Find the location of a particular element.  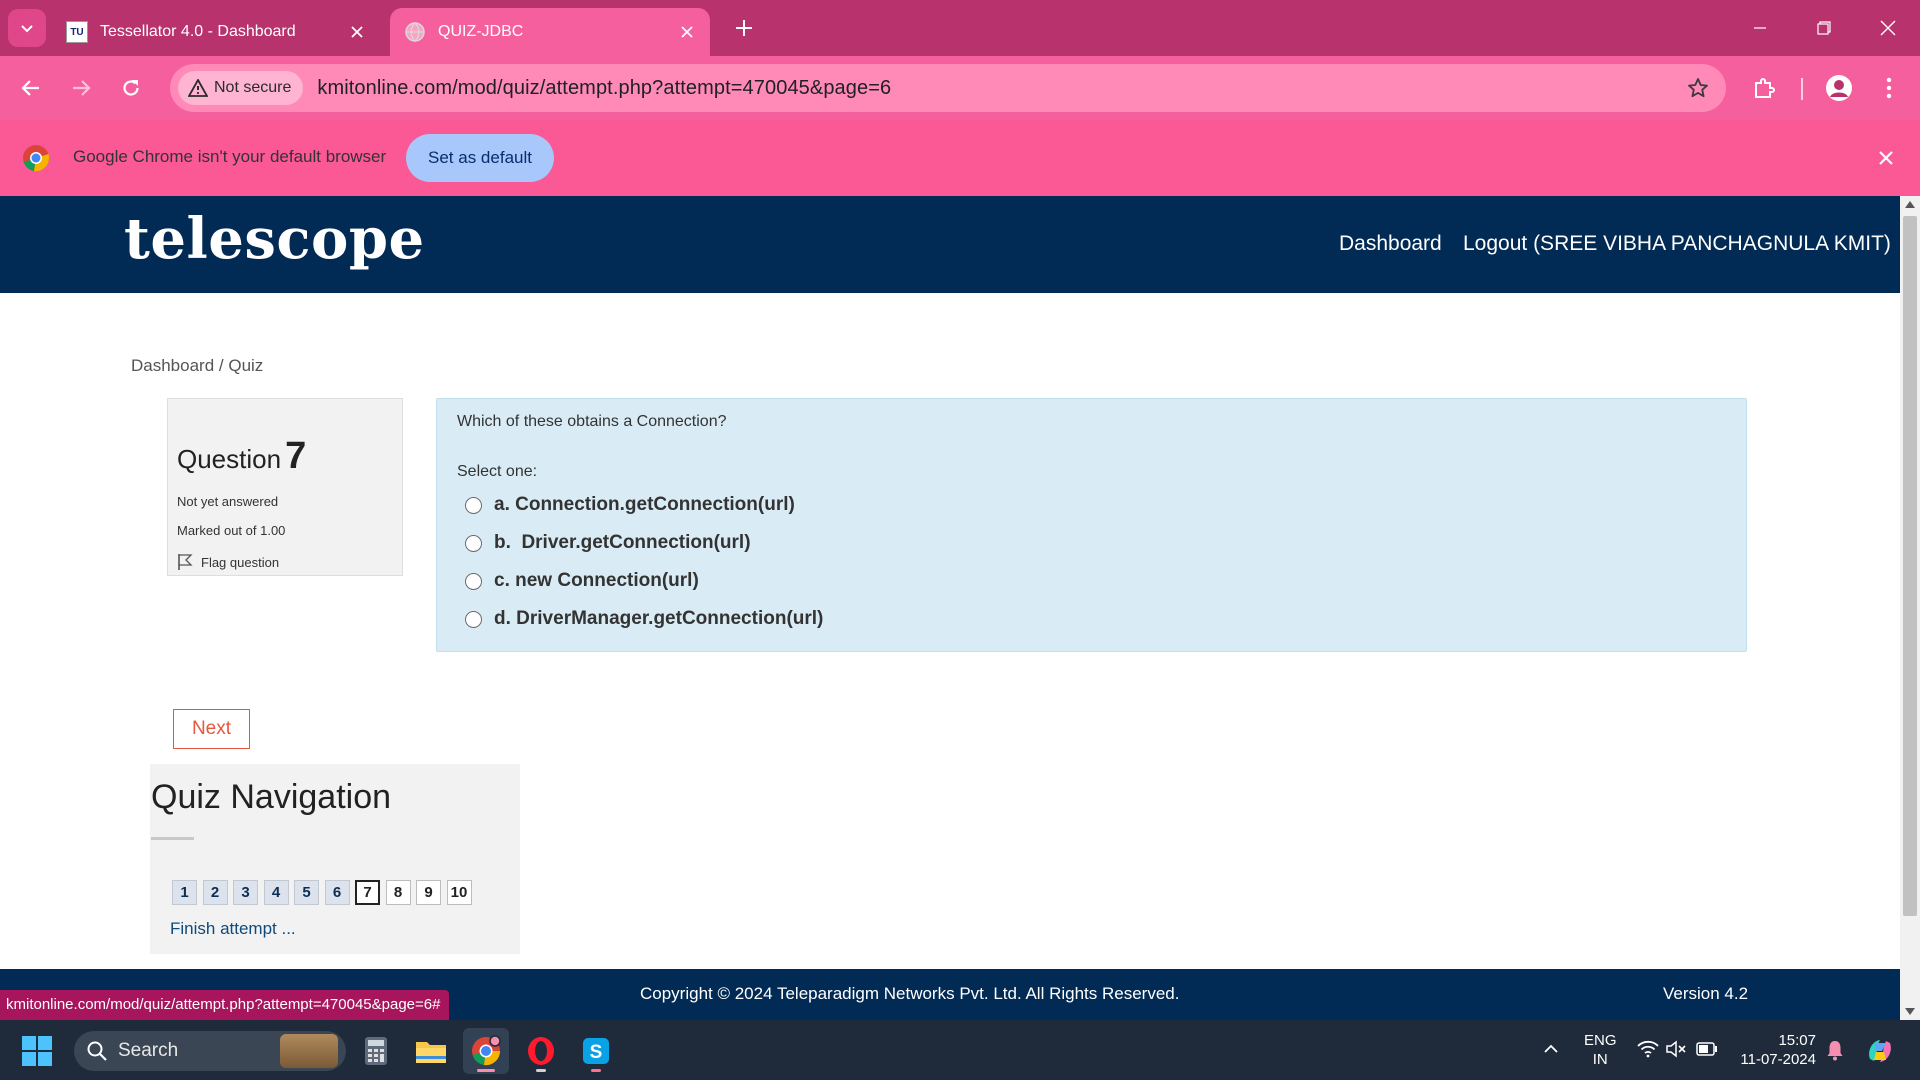

opera-app is located at coordinates (541, 1051).